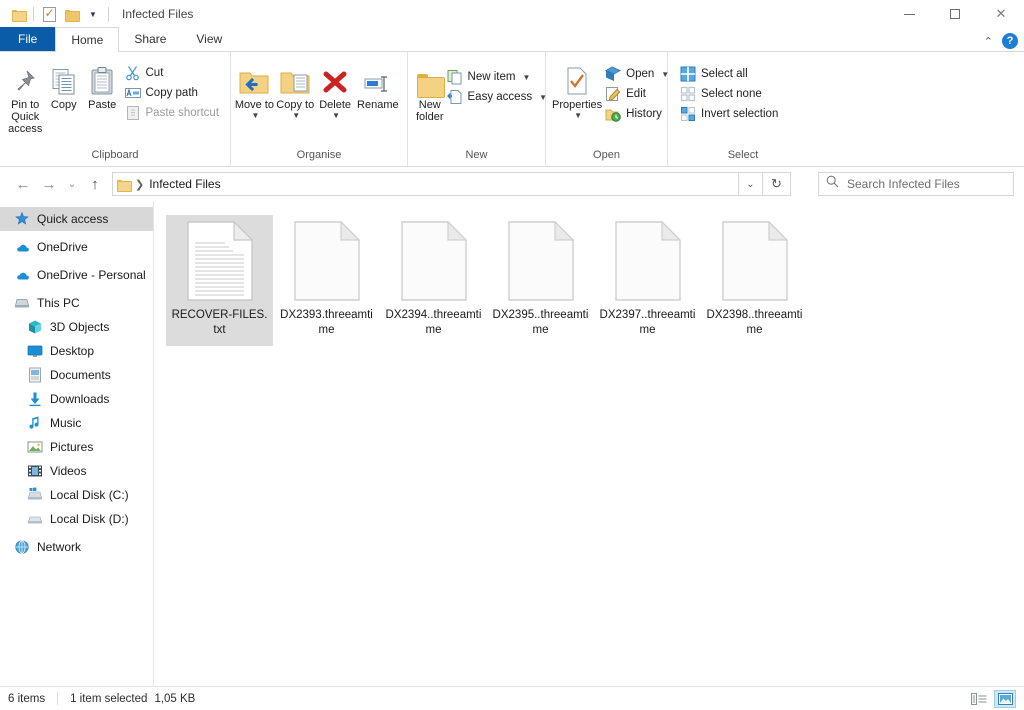 The width and height of the screenshot is (1024, 710). Describe the element at coordinates (25, 96) in the screenshot. I see `pin-to-quick-access-button: Pin to Quick access` at that location.